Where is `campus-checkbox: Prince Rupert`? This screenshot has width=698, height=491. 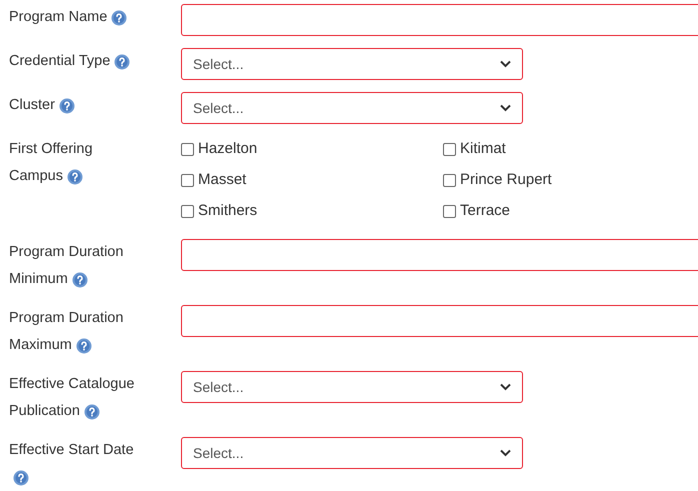 campus-checkbox: Prince Rupert is located at coordinates (543, 180).